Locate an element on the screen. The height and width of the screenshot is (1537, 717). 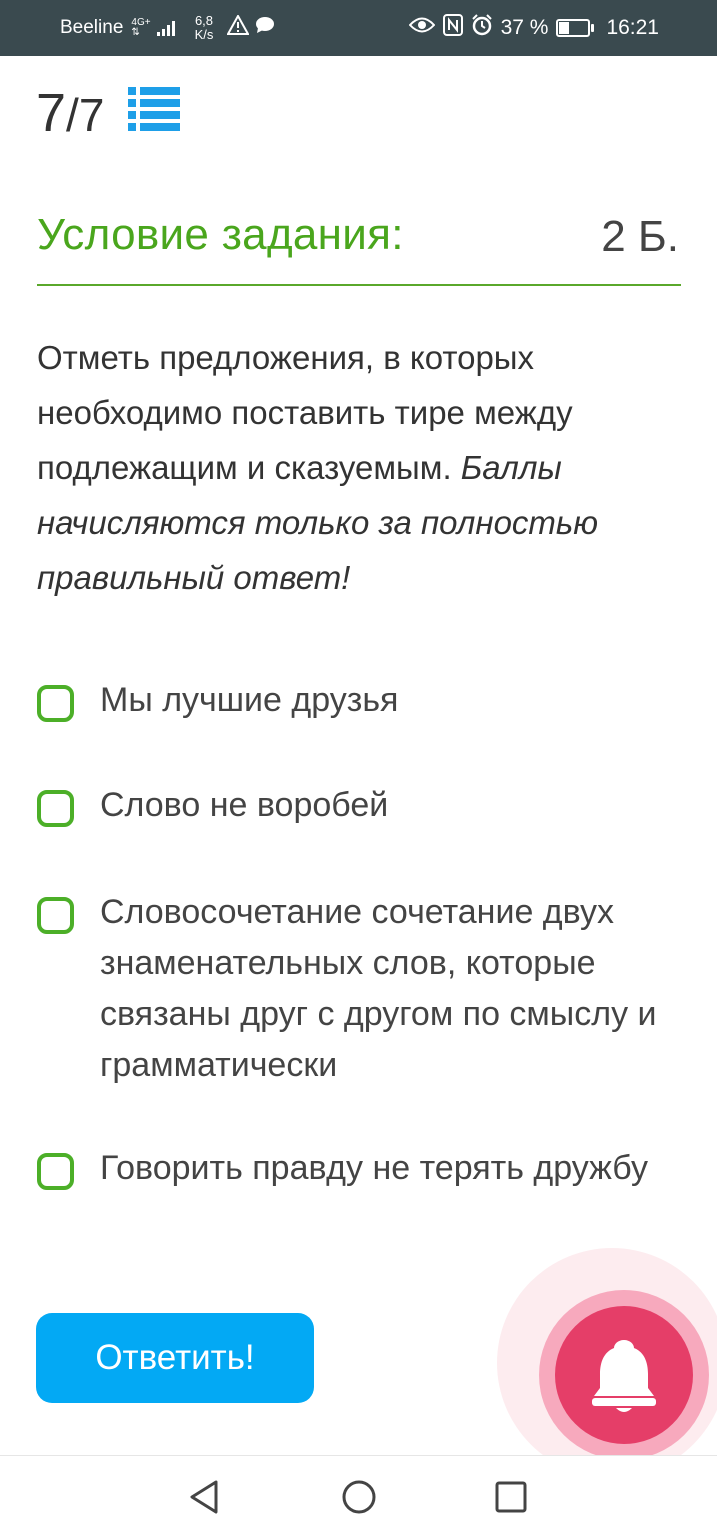
option-label: Говорить правду не терять дружбу is located at coordinates (374, 1168).